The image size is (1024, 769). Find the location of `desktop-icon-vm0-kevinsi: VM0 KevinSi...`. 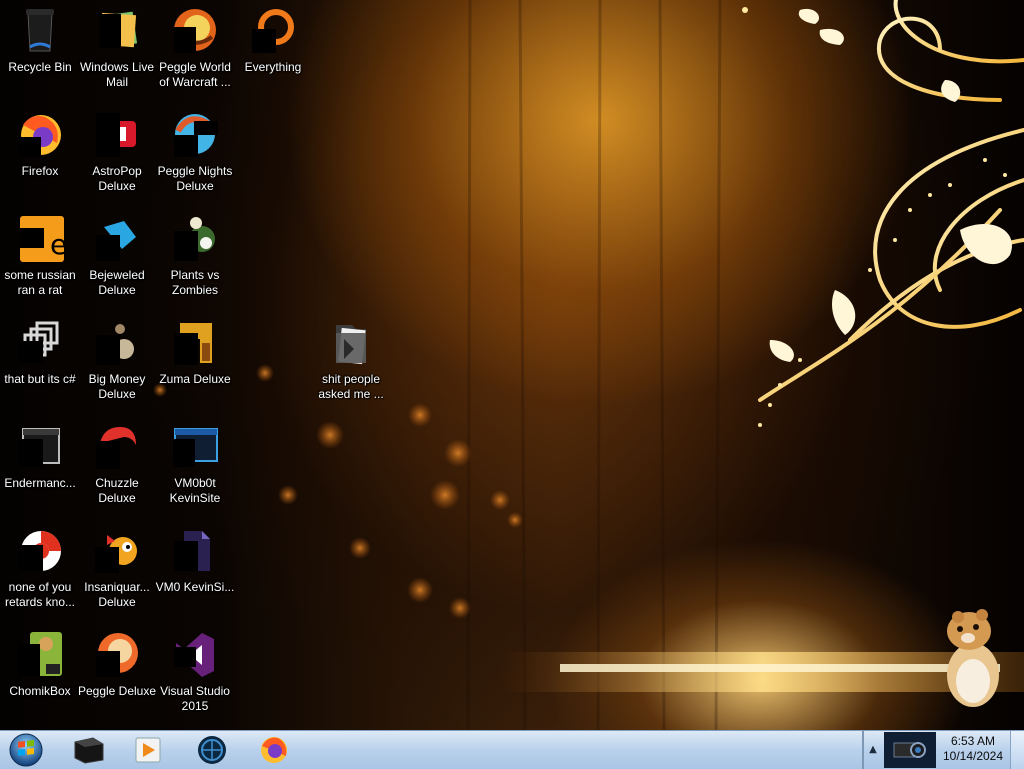

desktop-icon-vm0-kevinsi: VM0 KevinSi... is located at coordinates (195, 576).